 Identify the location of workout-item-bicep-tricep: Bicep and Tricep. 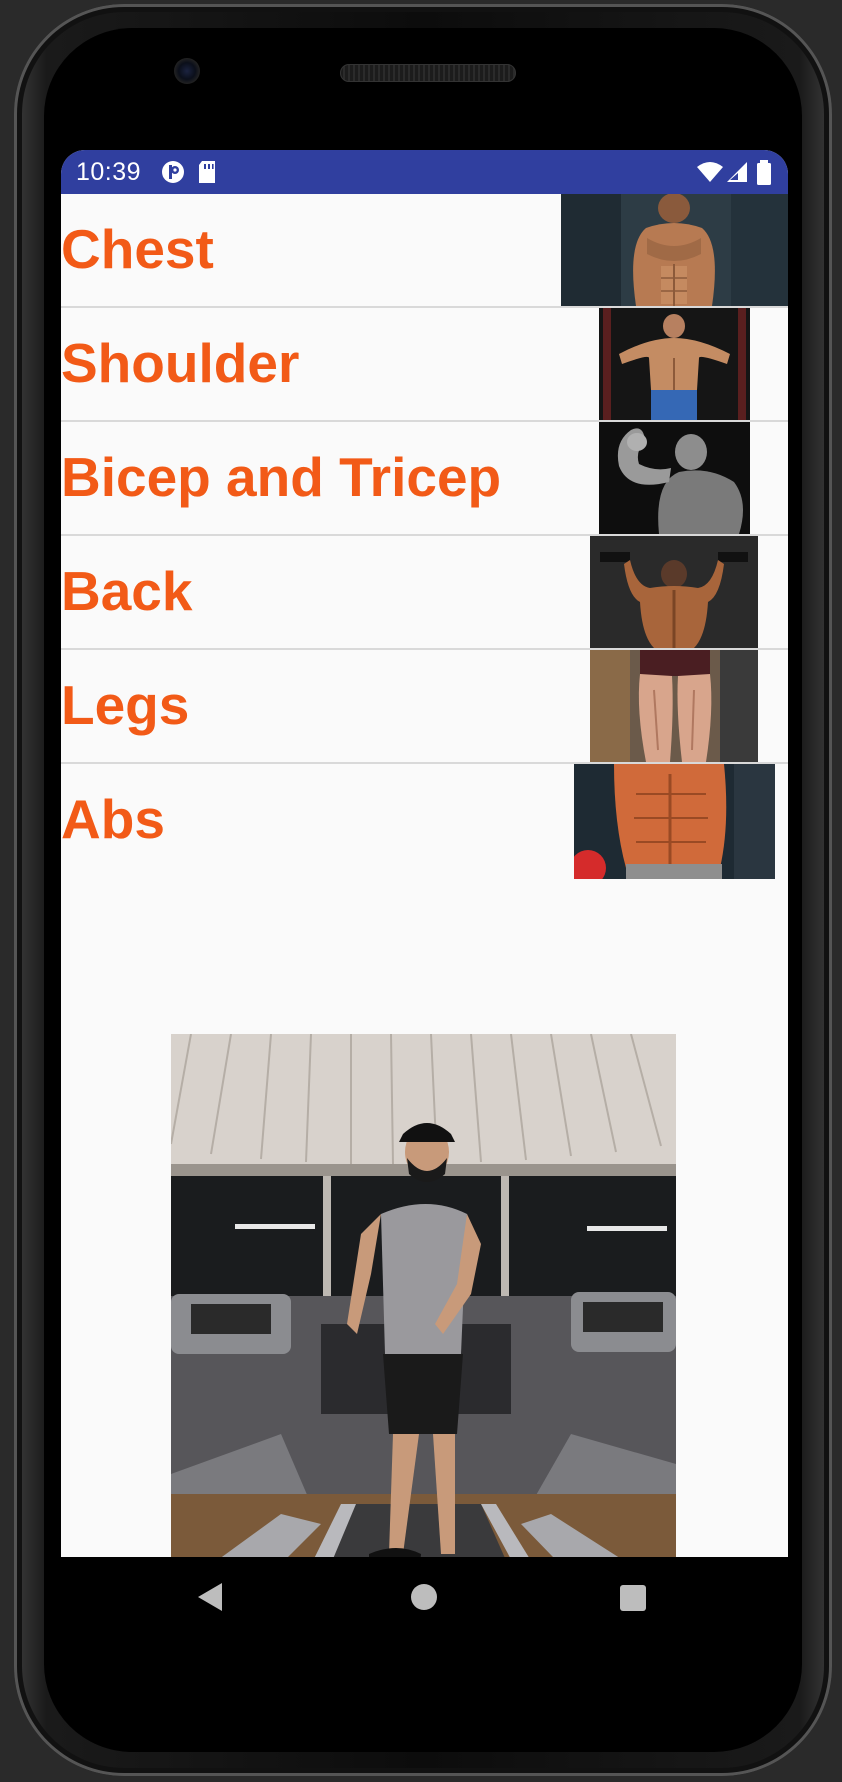
(424, 479).